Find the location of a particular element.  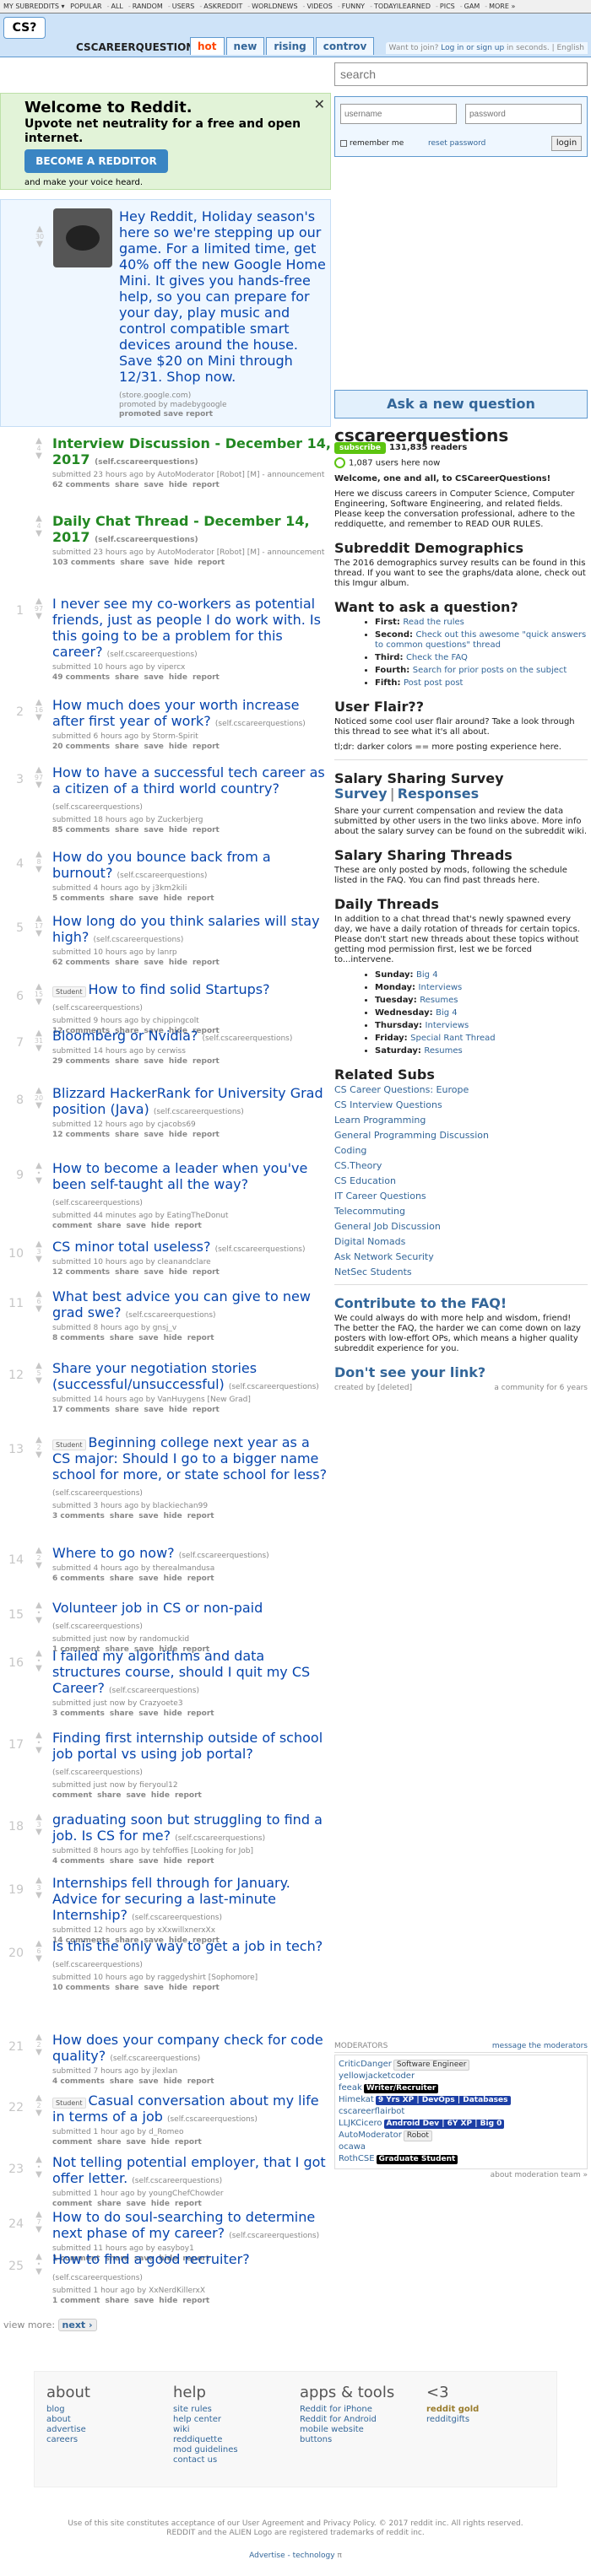

related-sub-link: NetSec Students is located at coordinates (461, 1271).